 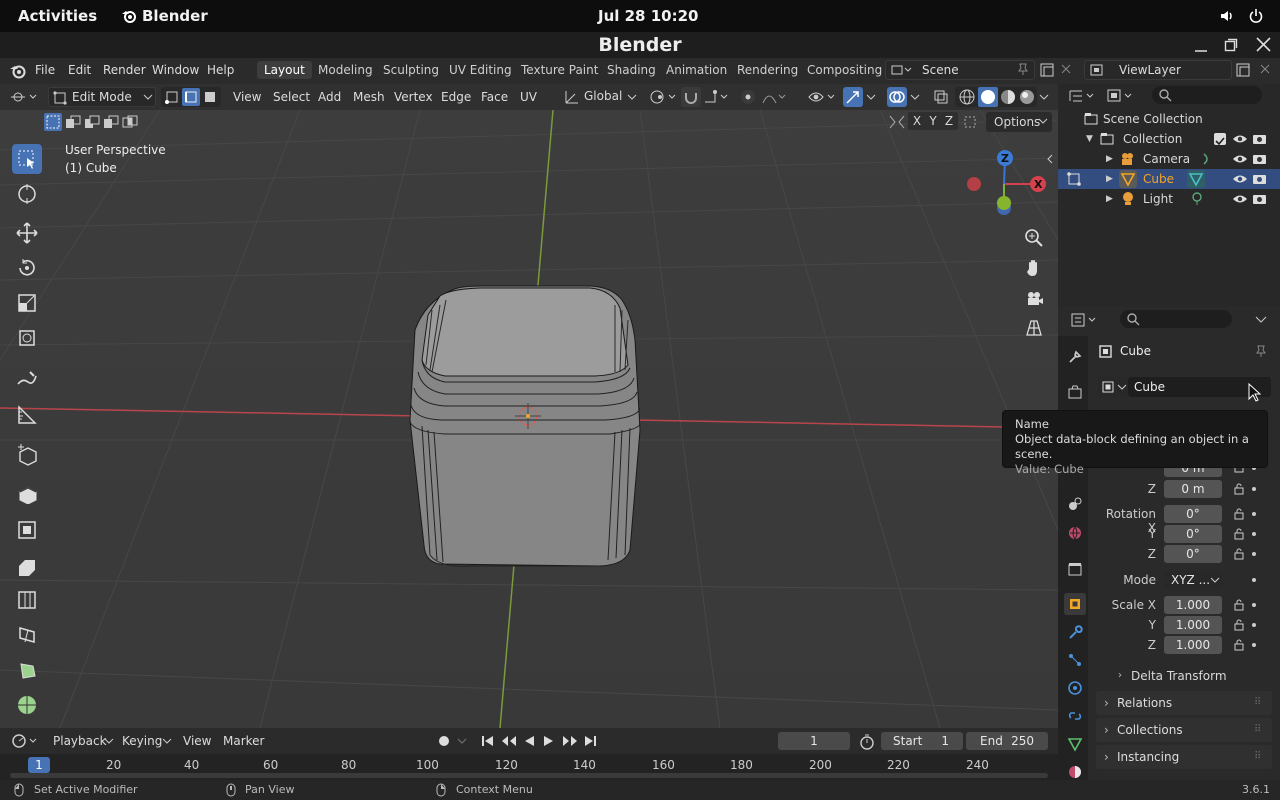 I want to click on tab-texture-paint: Texture Paint, so click(x=559, y=70).